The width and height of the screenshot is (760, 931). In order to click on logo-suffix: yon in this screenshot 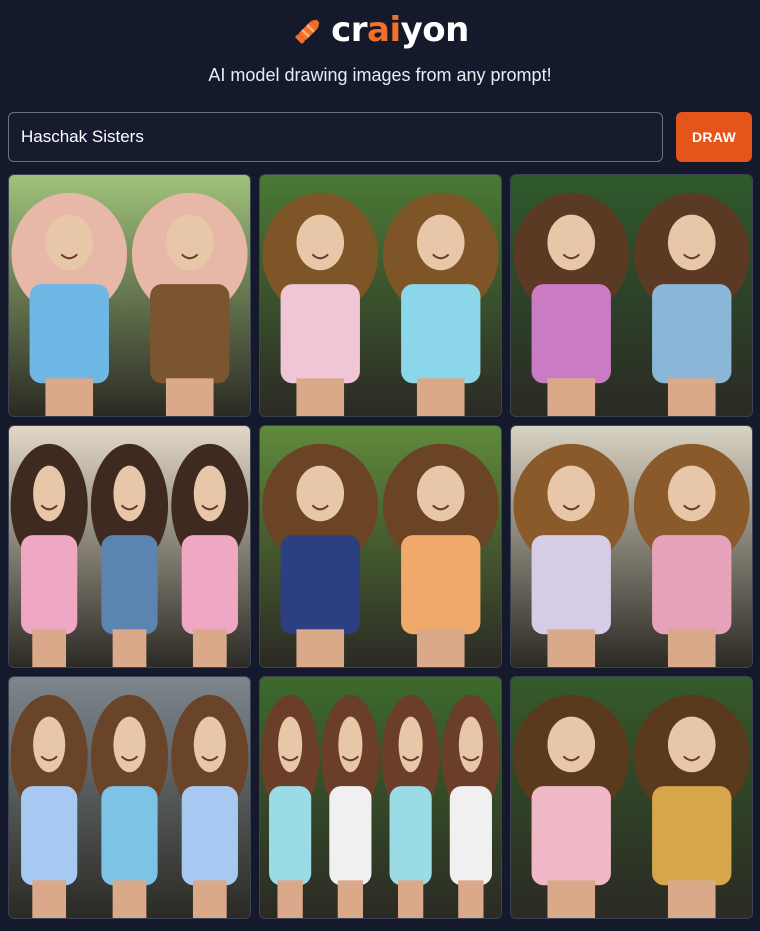, I will do `click(435, 30)`.